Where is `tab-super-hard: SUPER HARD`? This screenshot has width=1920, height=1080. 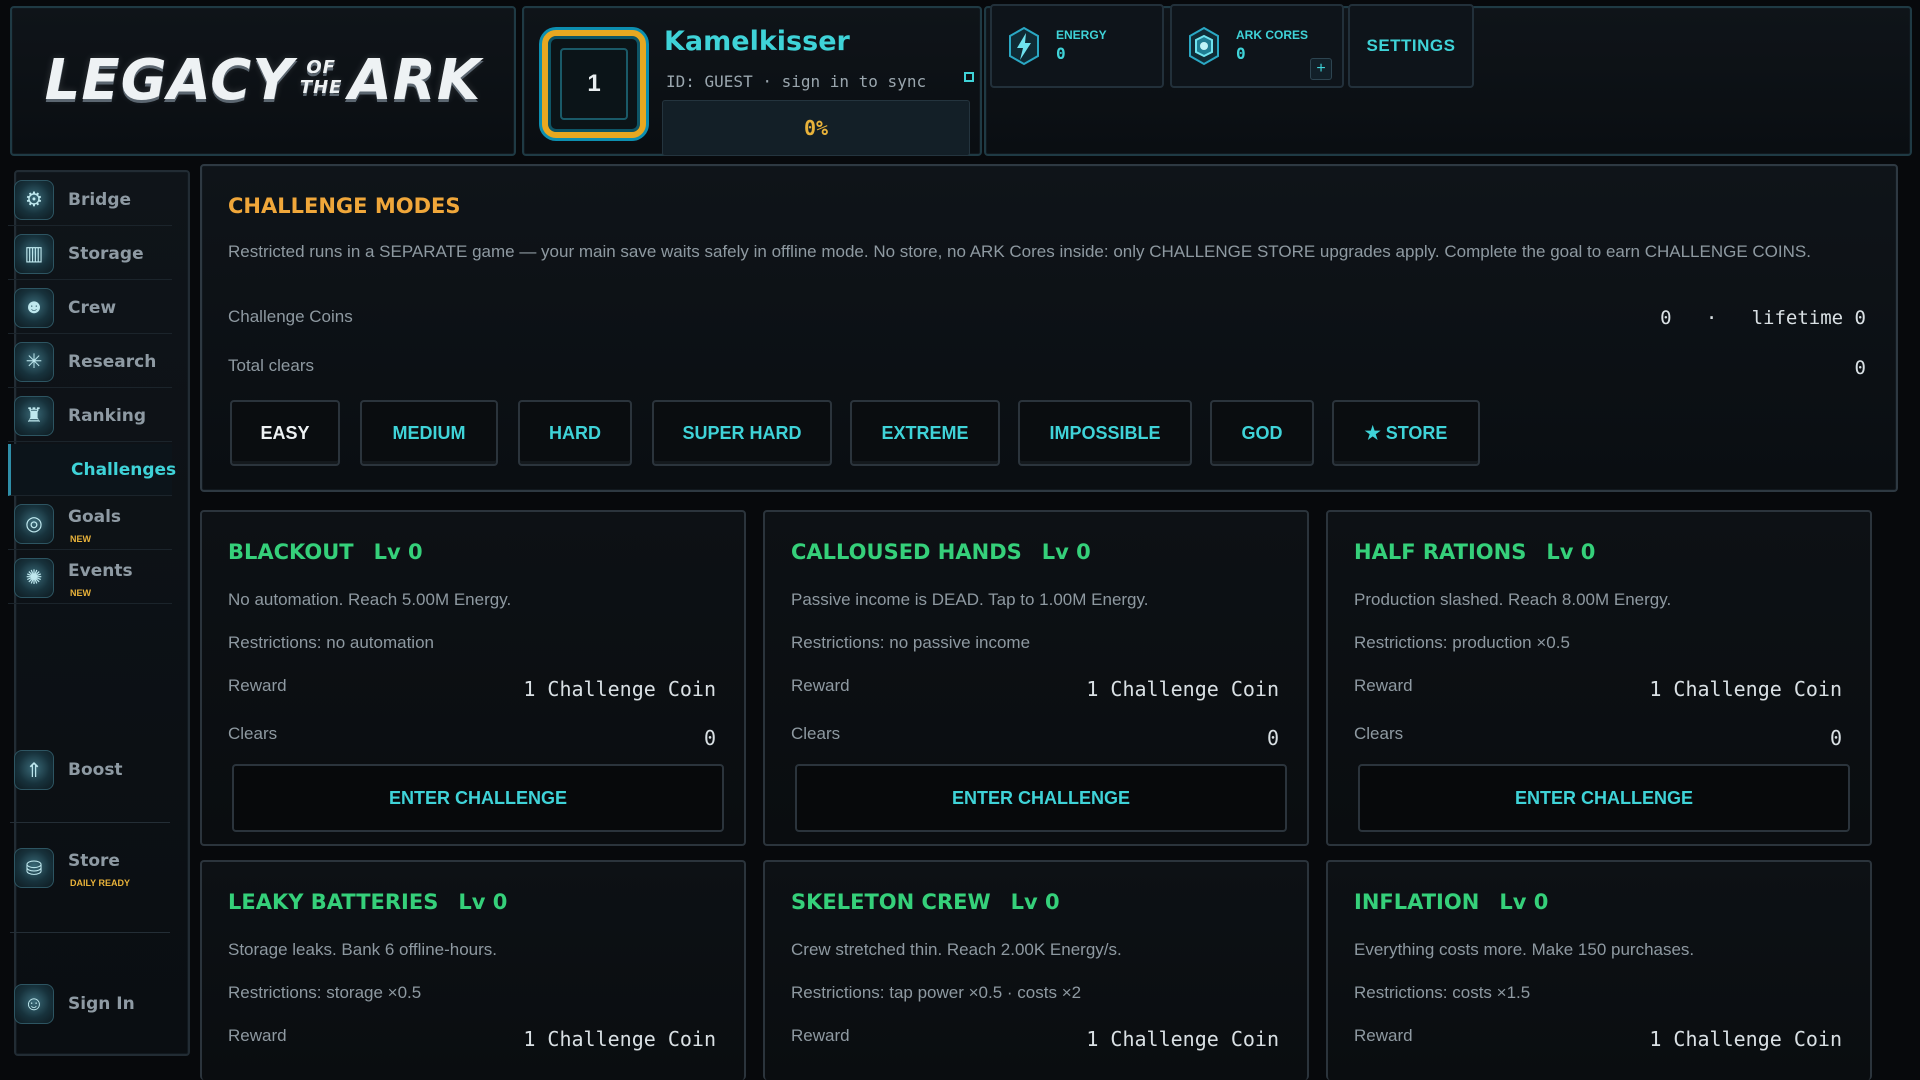
tab-super-hard: SUPER HARD is located at coordinates (742, 433).